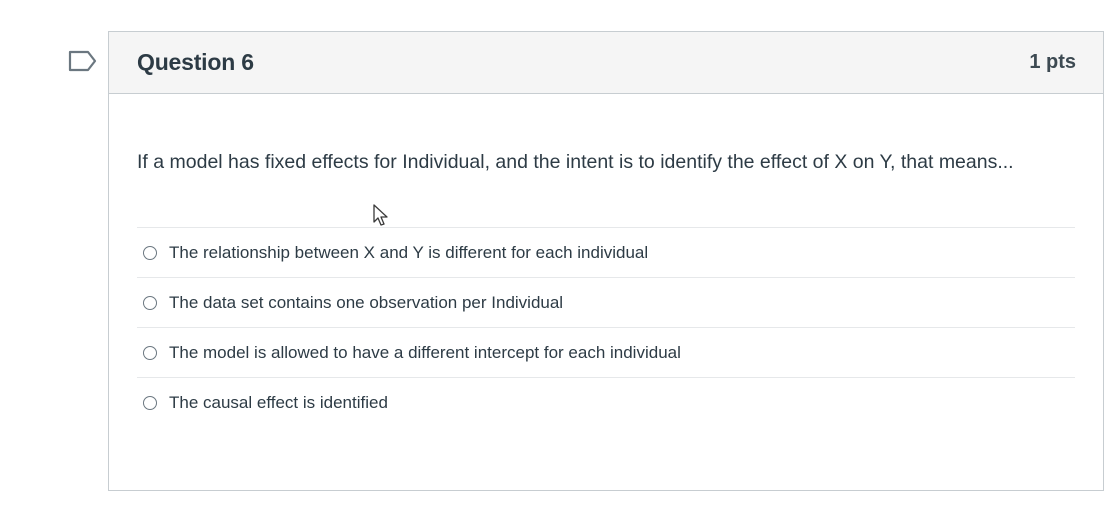 The height and width of the screenshot is (516, 1115). What do you see at coordinates (195, 62) in the screenshot?
I see `question-title: Question 6` at bounding box center [195, 62].